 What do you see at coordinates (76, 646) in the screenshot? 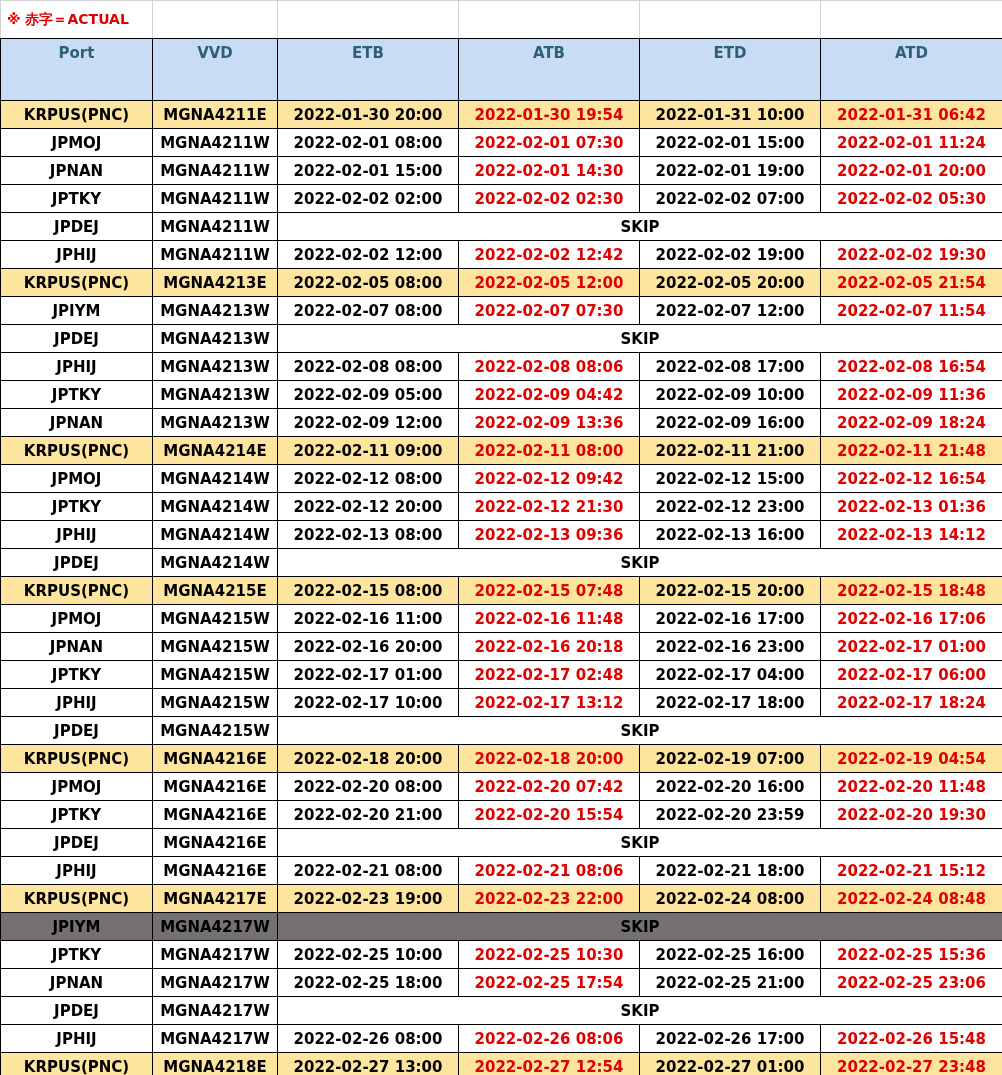
I see `table-cell: JPNAN` at bounding box center [76, 646].